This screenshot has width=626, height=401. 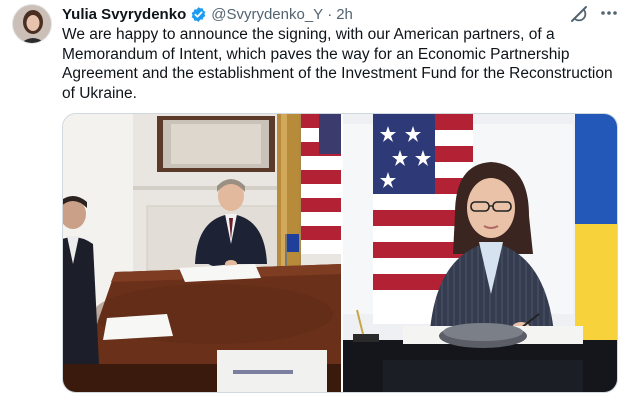 What do you see at coordinates (207, 14) in the screenshot?
I see `tweet-header: Yulia Svyrydenko @Svyrydenko_Y · 2h` at bounding box center [207, 14].